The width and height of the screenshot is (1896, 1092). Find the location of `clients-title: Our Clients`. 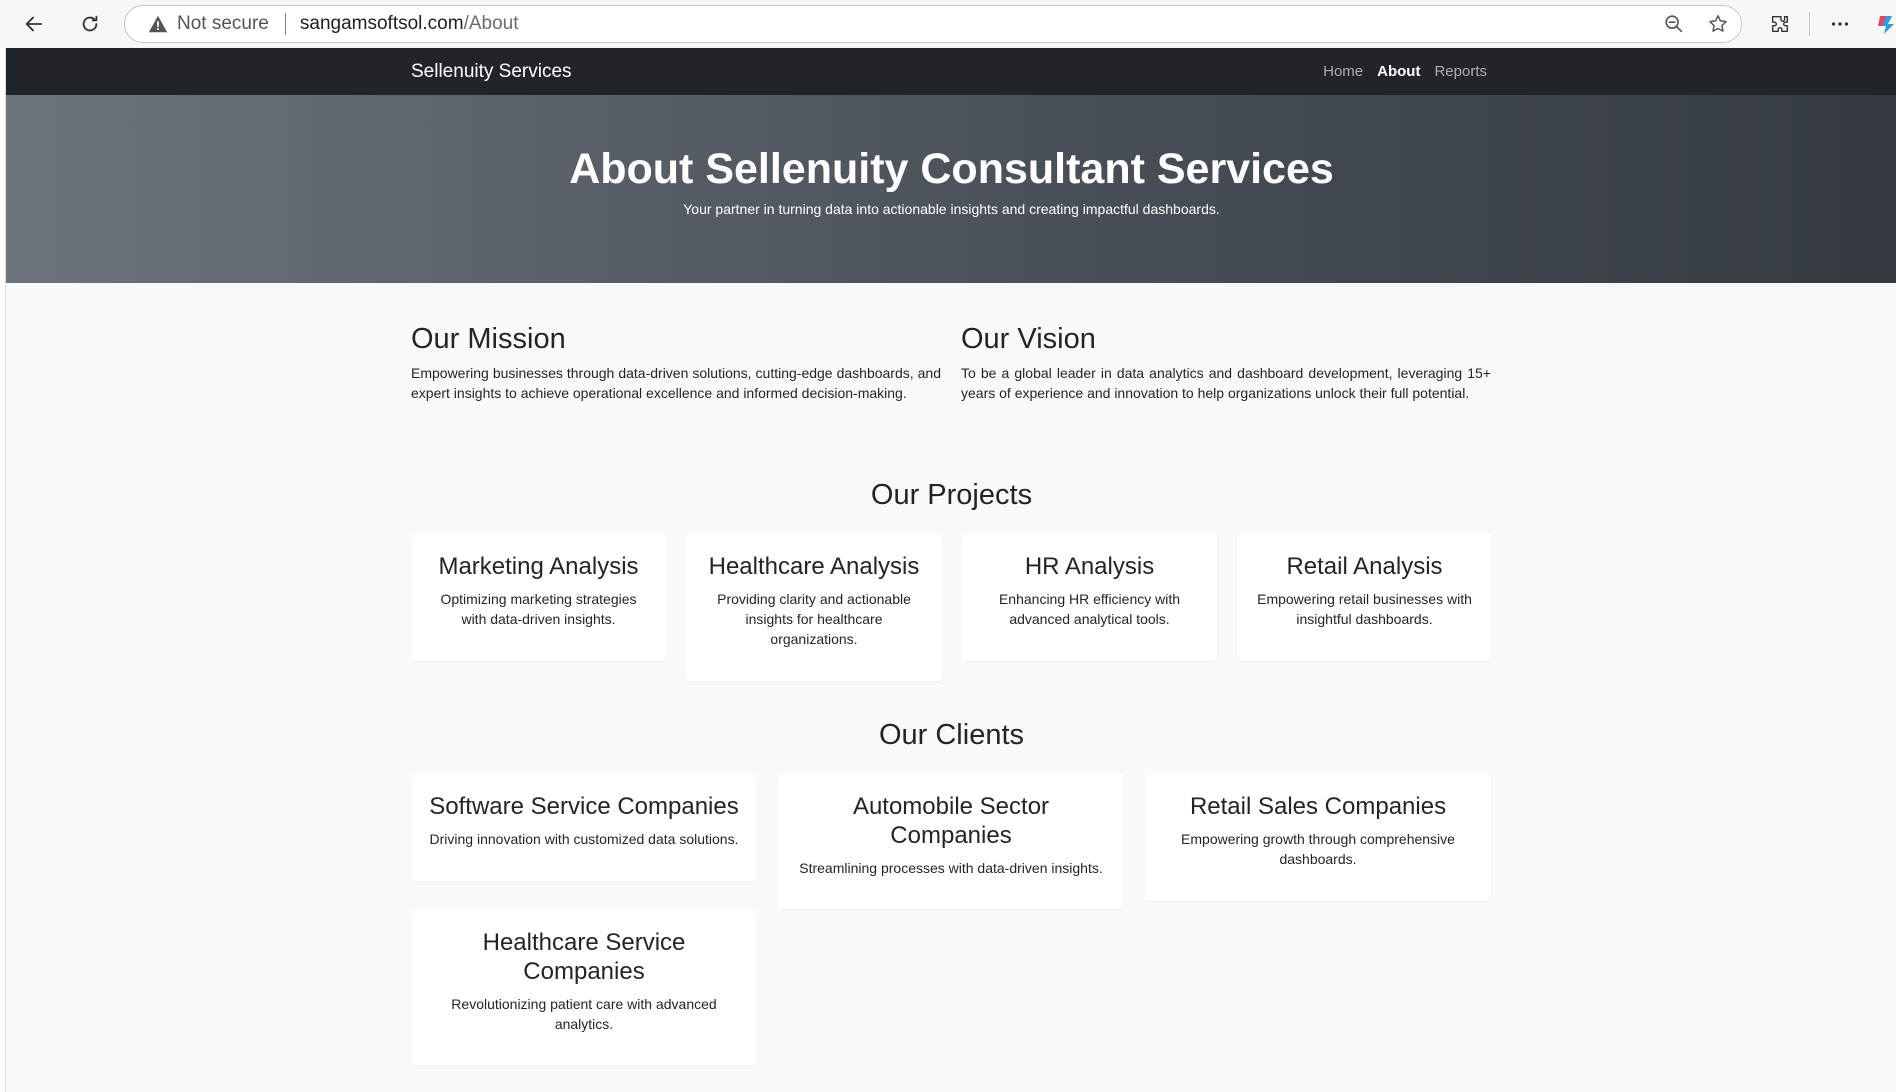

clients-title: Our Clients is located at coordinates (951, 735).